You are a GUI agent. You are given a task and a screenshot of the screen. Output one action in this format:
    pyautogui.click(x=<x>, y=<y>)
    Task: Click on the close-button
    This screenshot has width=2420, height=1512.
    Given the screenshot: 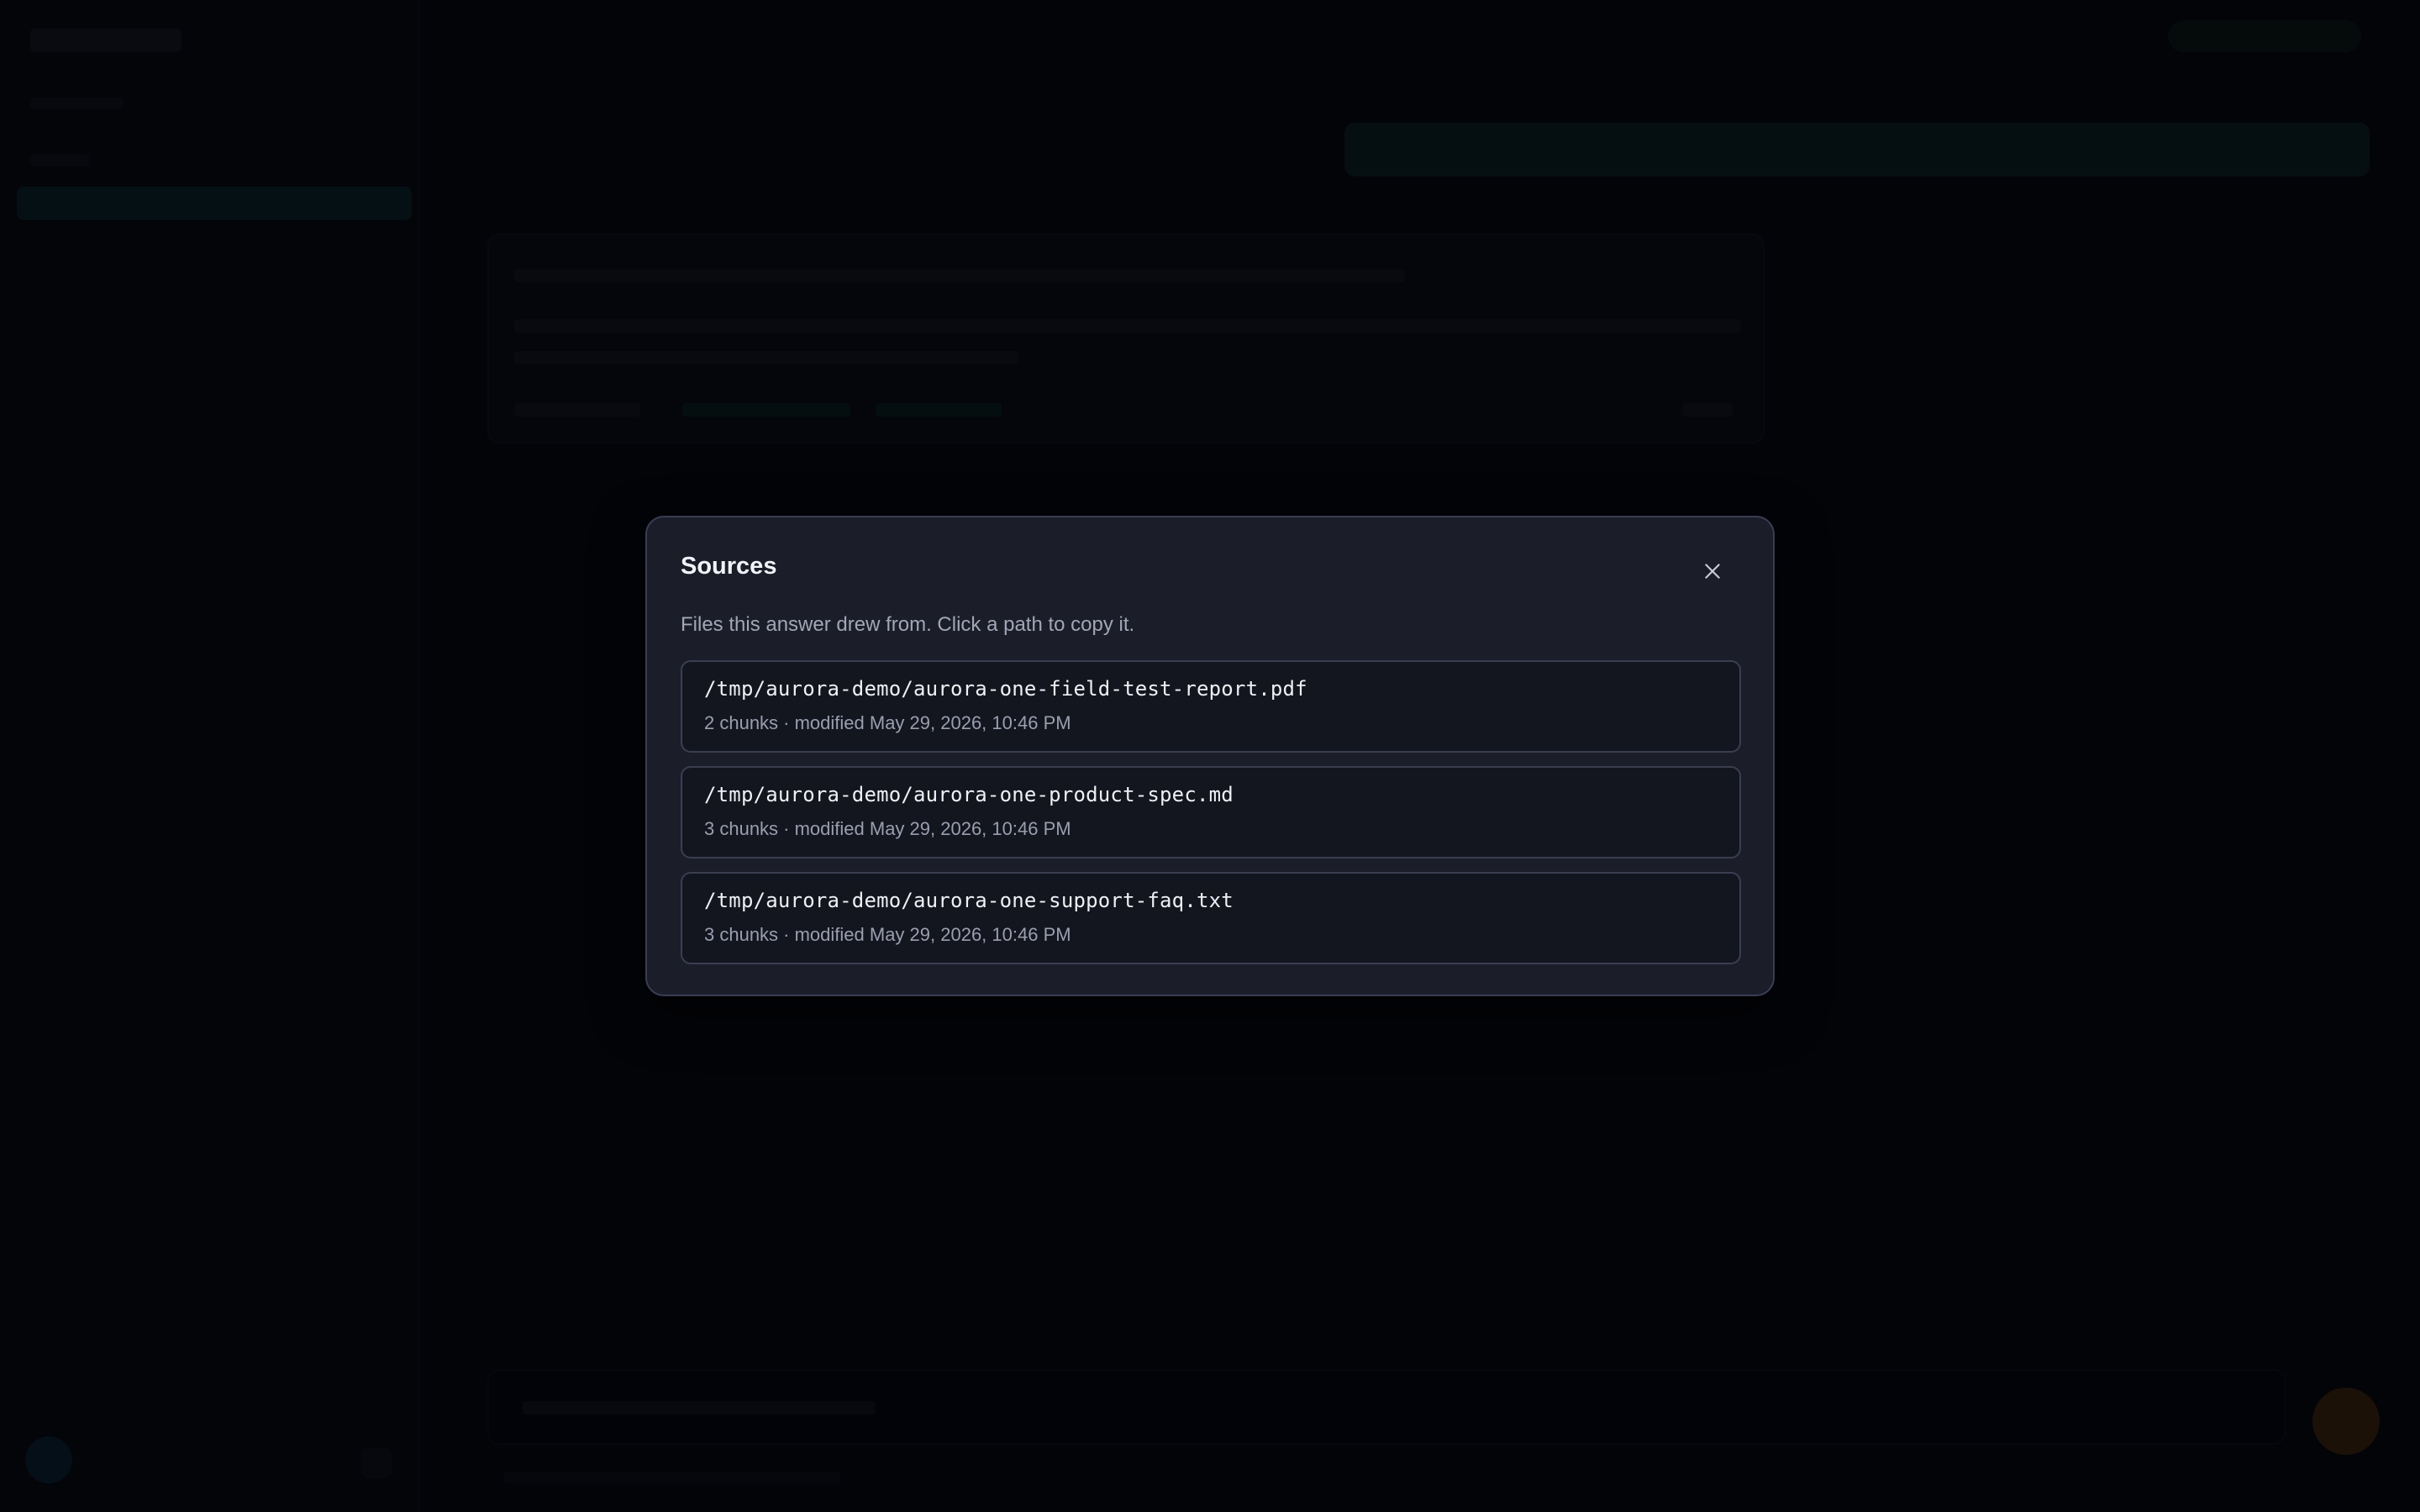 What is the action you would take?
    pyautogui.click(x=1712, y=573)
    